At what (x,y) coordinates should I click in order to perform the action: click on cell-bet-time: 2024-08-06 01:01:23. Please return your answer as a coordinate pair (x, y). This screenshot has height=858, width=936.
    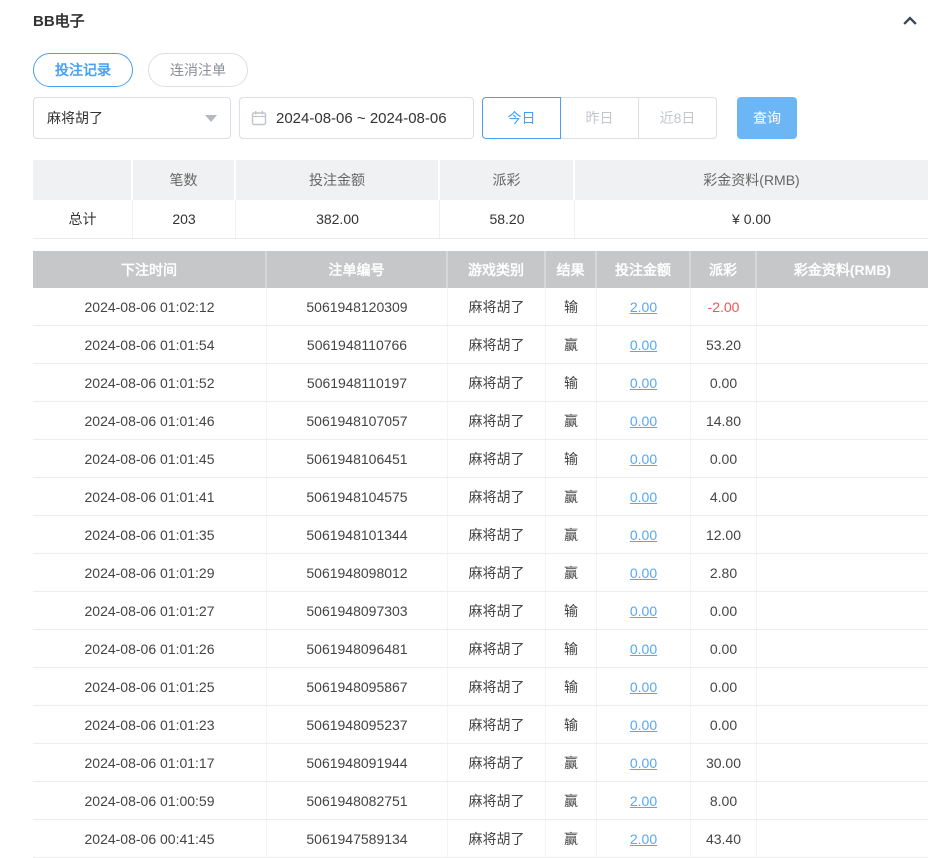
    Looking at the image, I should click on (150, 724).